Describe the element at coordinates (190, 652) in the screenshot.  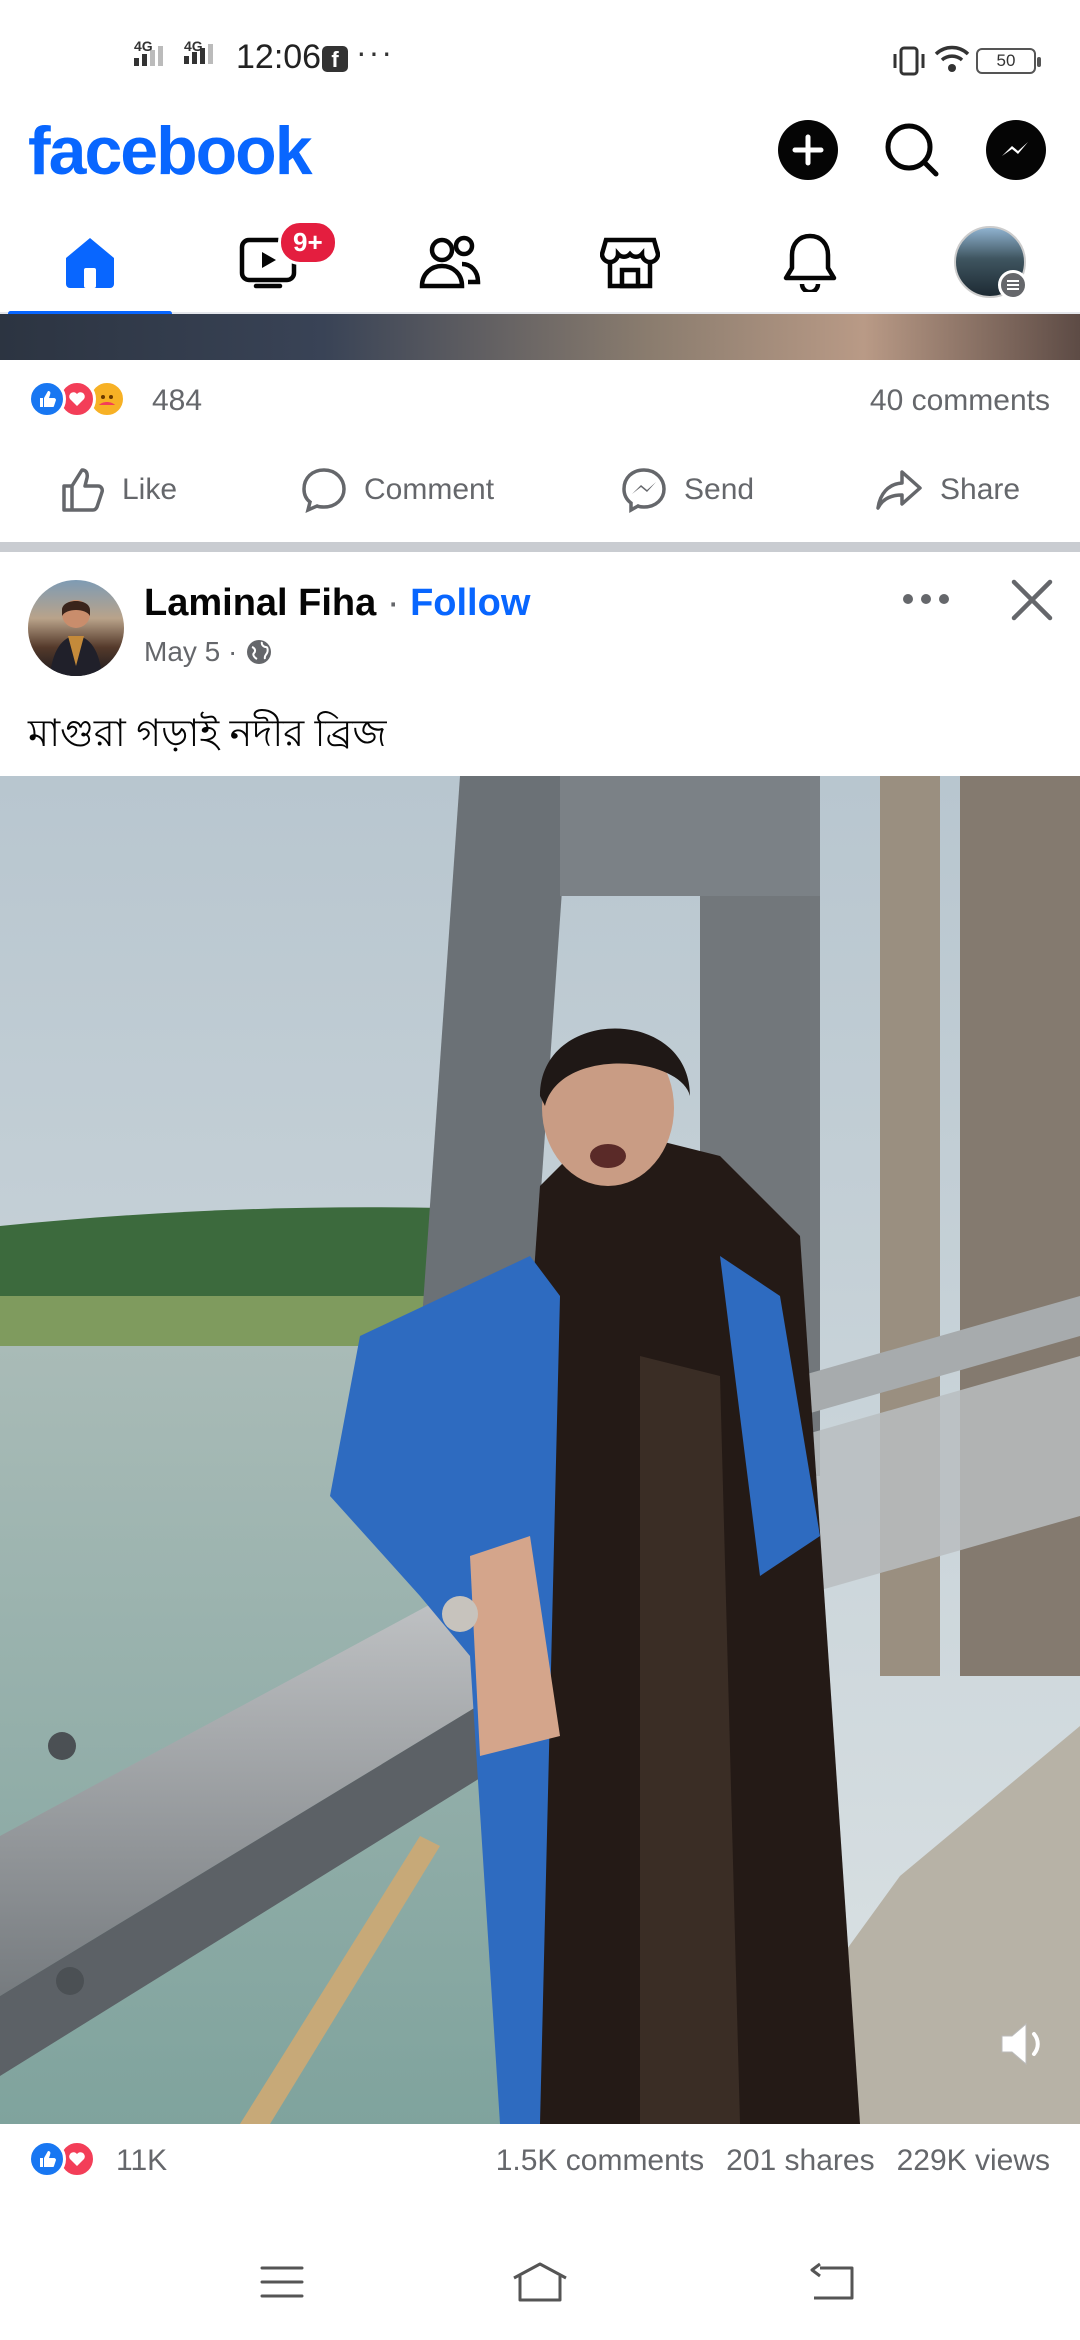
I see `post-date: May 5 ·` at that location.